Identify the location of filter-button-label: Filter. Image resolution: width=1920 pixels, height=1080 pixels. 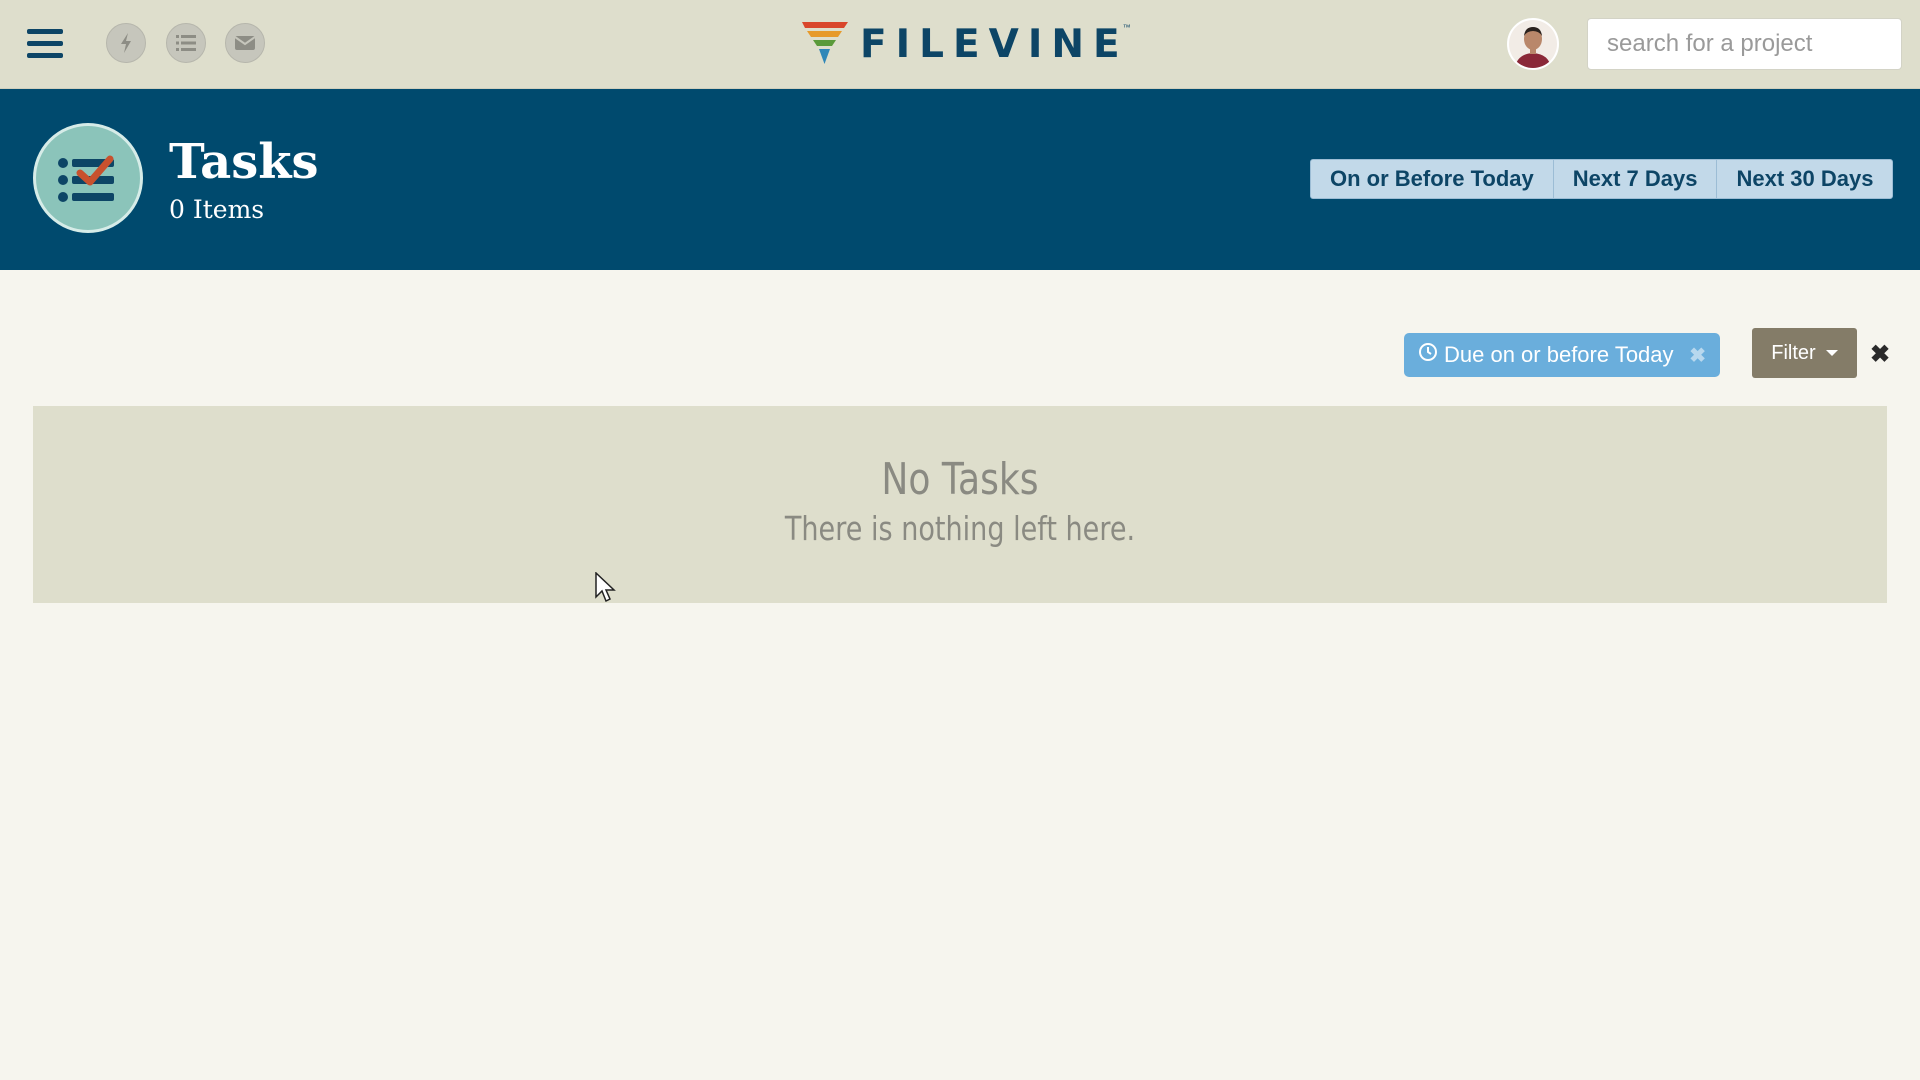
(1793, 352).